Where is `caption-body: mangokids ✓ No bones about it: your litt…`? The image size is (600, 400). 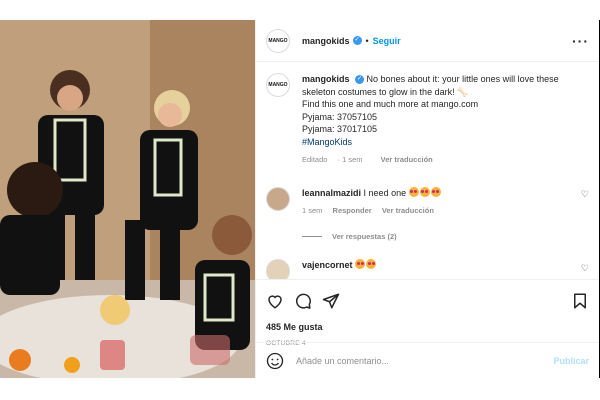 caption-body: mangokids ✓ No bones about it: your litt… is located at coordinates (445, 120).